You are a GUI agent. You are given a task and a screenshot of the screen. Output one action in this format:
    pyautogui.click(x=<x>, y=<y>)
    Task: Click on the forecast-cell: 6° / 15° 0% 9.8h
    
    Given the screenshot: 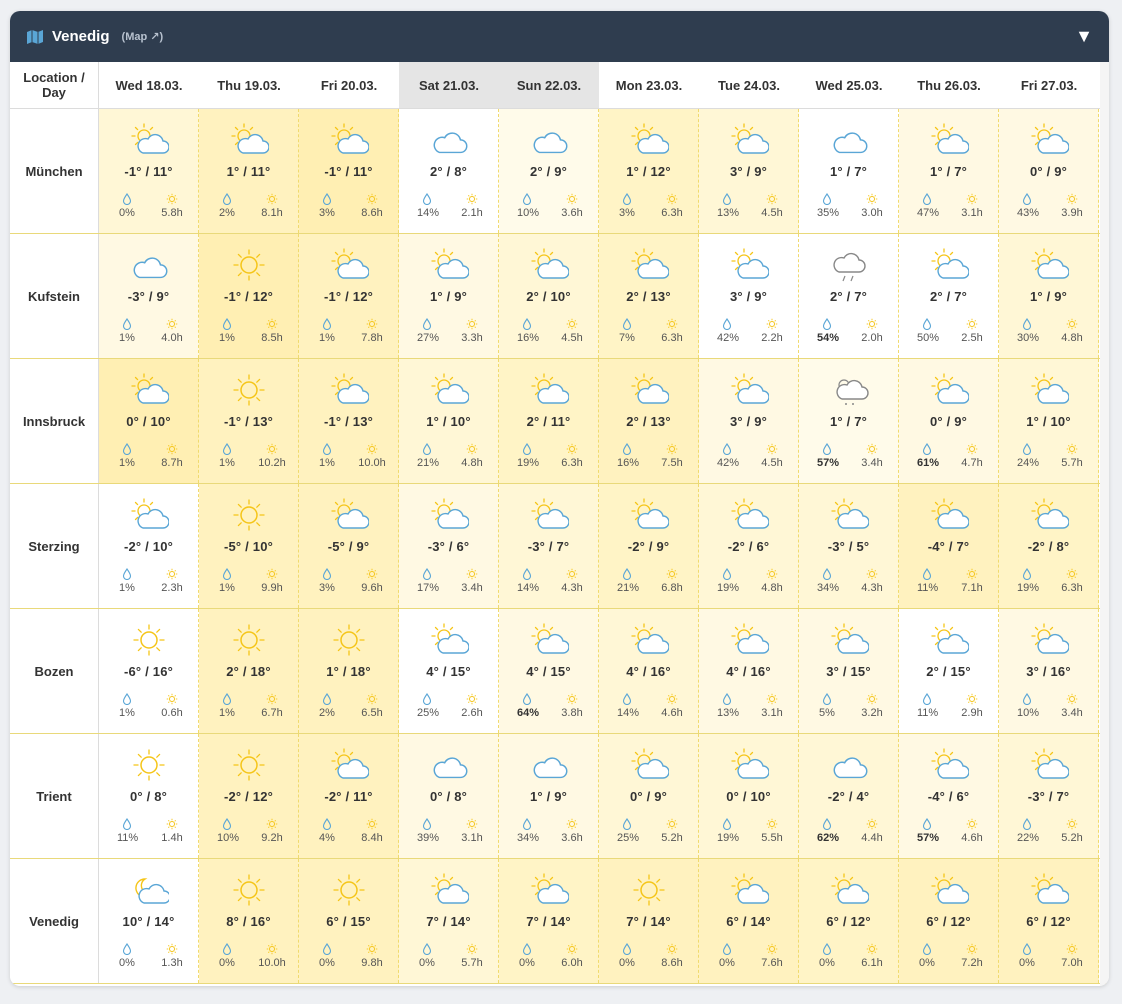 What is the action you would take?
    pyautogui.click(x=349, y=921)
    